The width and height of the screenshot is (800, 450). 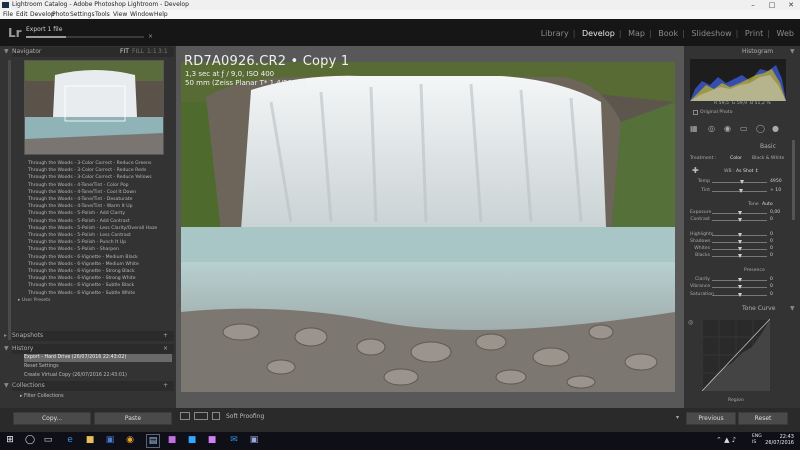 I want to click on app-icon: ▣, so click(x=254, y=440).